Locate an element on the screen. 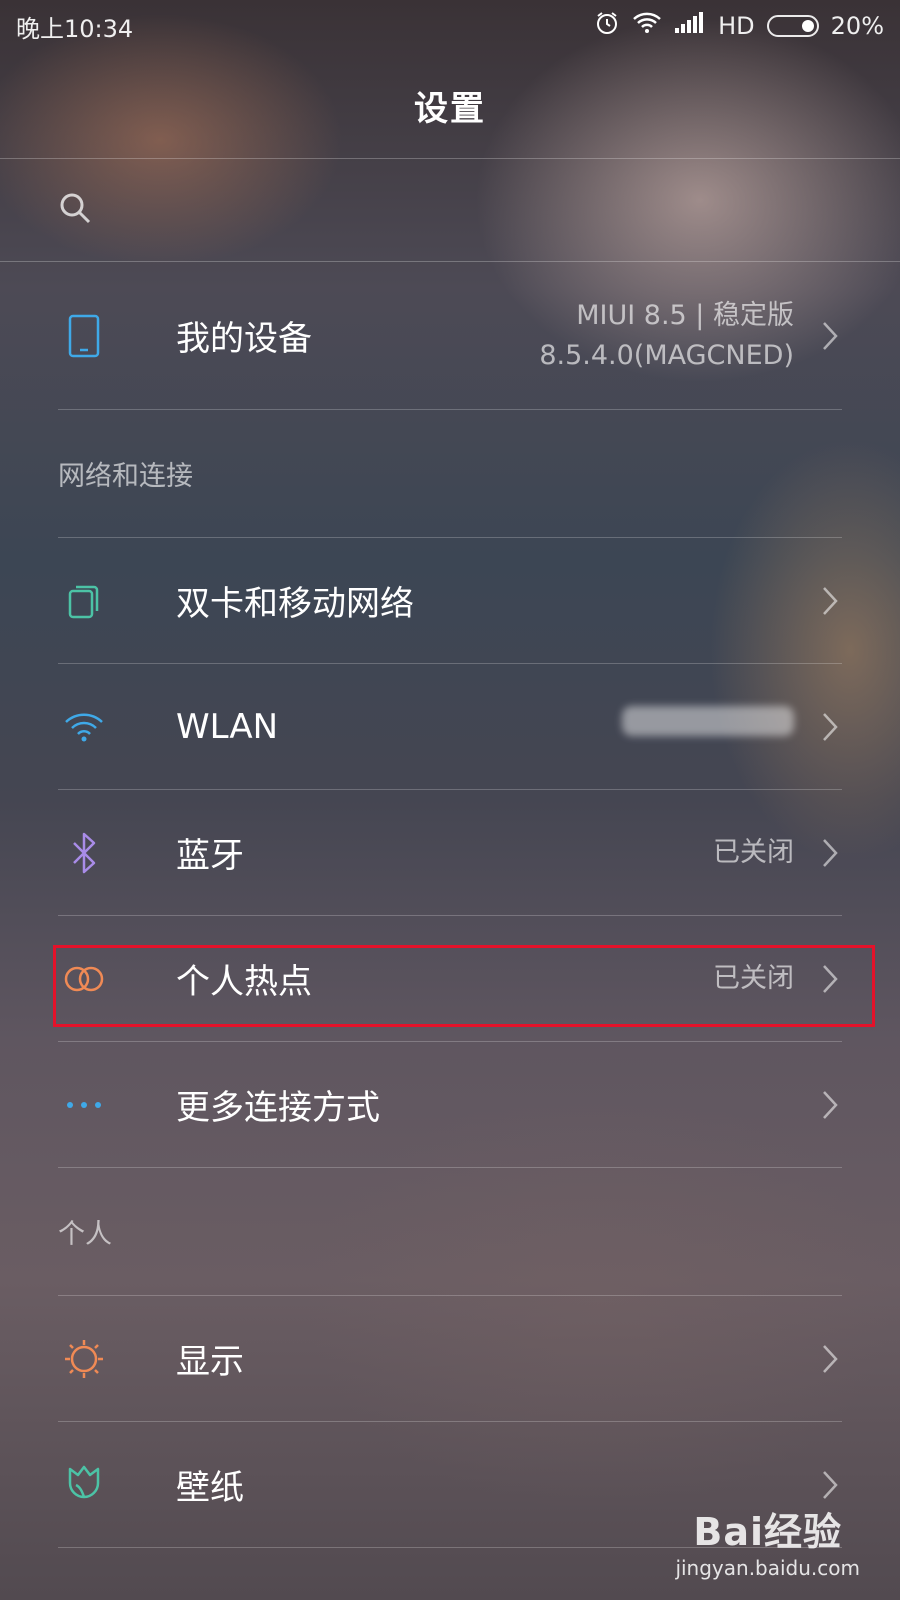 The image size is (900, 1600). personal-hotspot-label: 个人热点 is located at coordinates (244, 982).